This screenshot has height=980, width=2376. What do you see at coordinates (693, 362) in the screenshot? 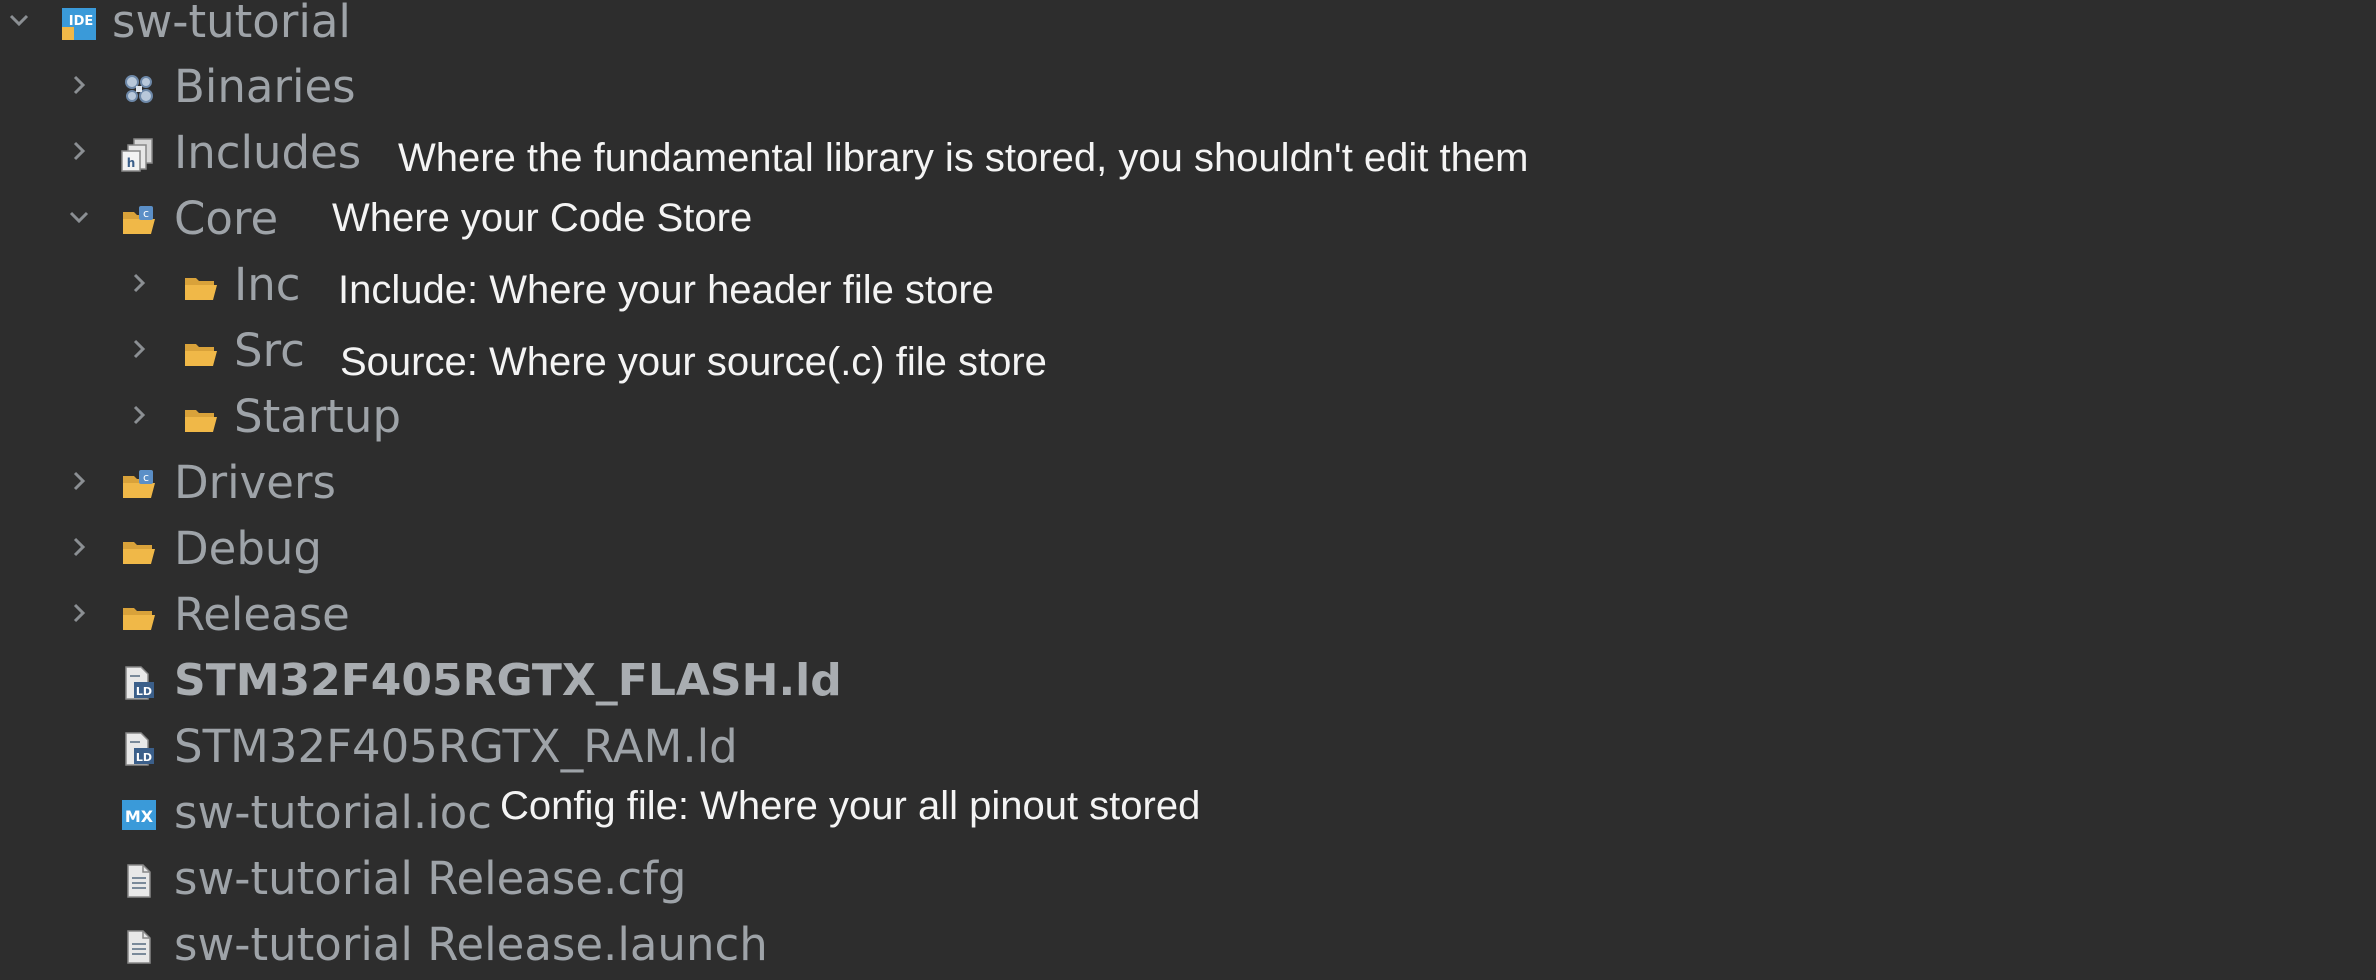
I see `annotation-src: Source: Where your source(.c) file store` at bounding box center [693, 362].